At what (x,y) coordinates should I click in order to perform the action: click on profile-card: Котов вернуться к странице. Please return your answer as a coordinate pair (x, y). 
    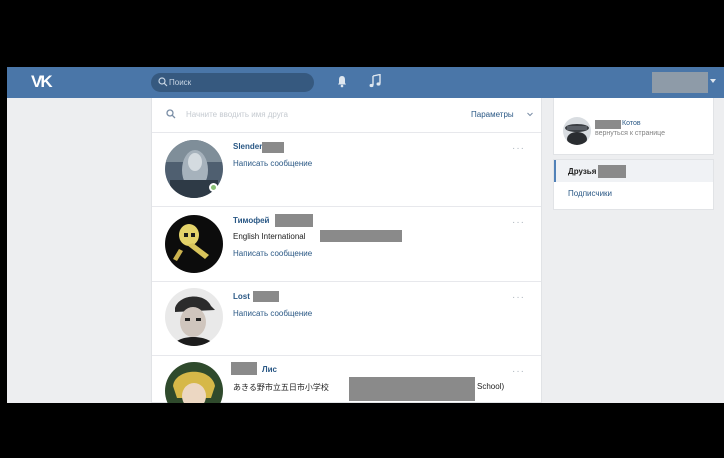
    Looking at the image, I should click on (633, 126).